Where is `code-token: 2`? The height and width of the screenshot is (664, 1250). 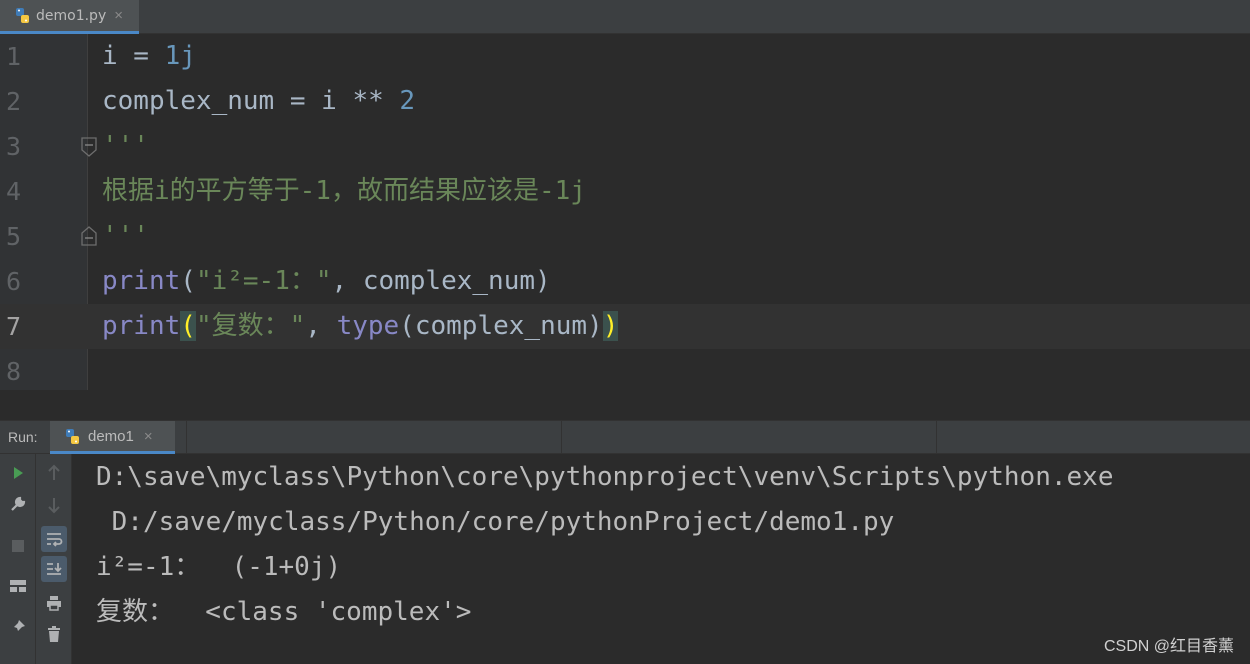 code-token: 2 is located at coordinates (407, 101).